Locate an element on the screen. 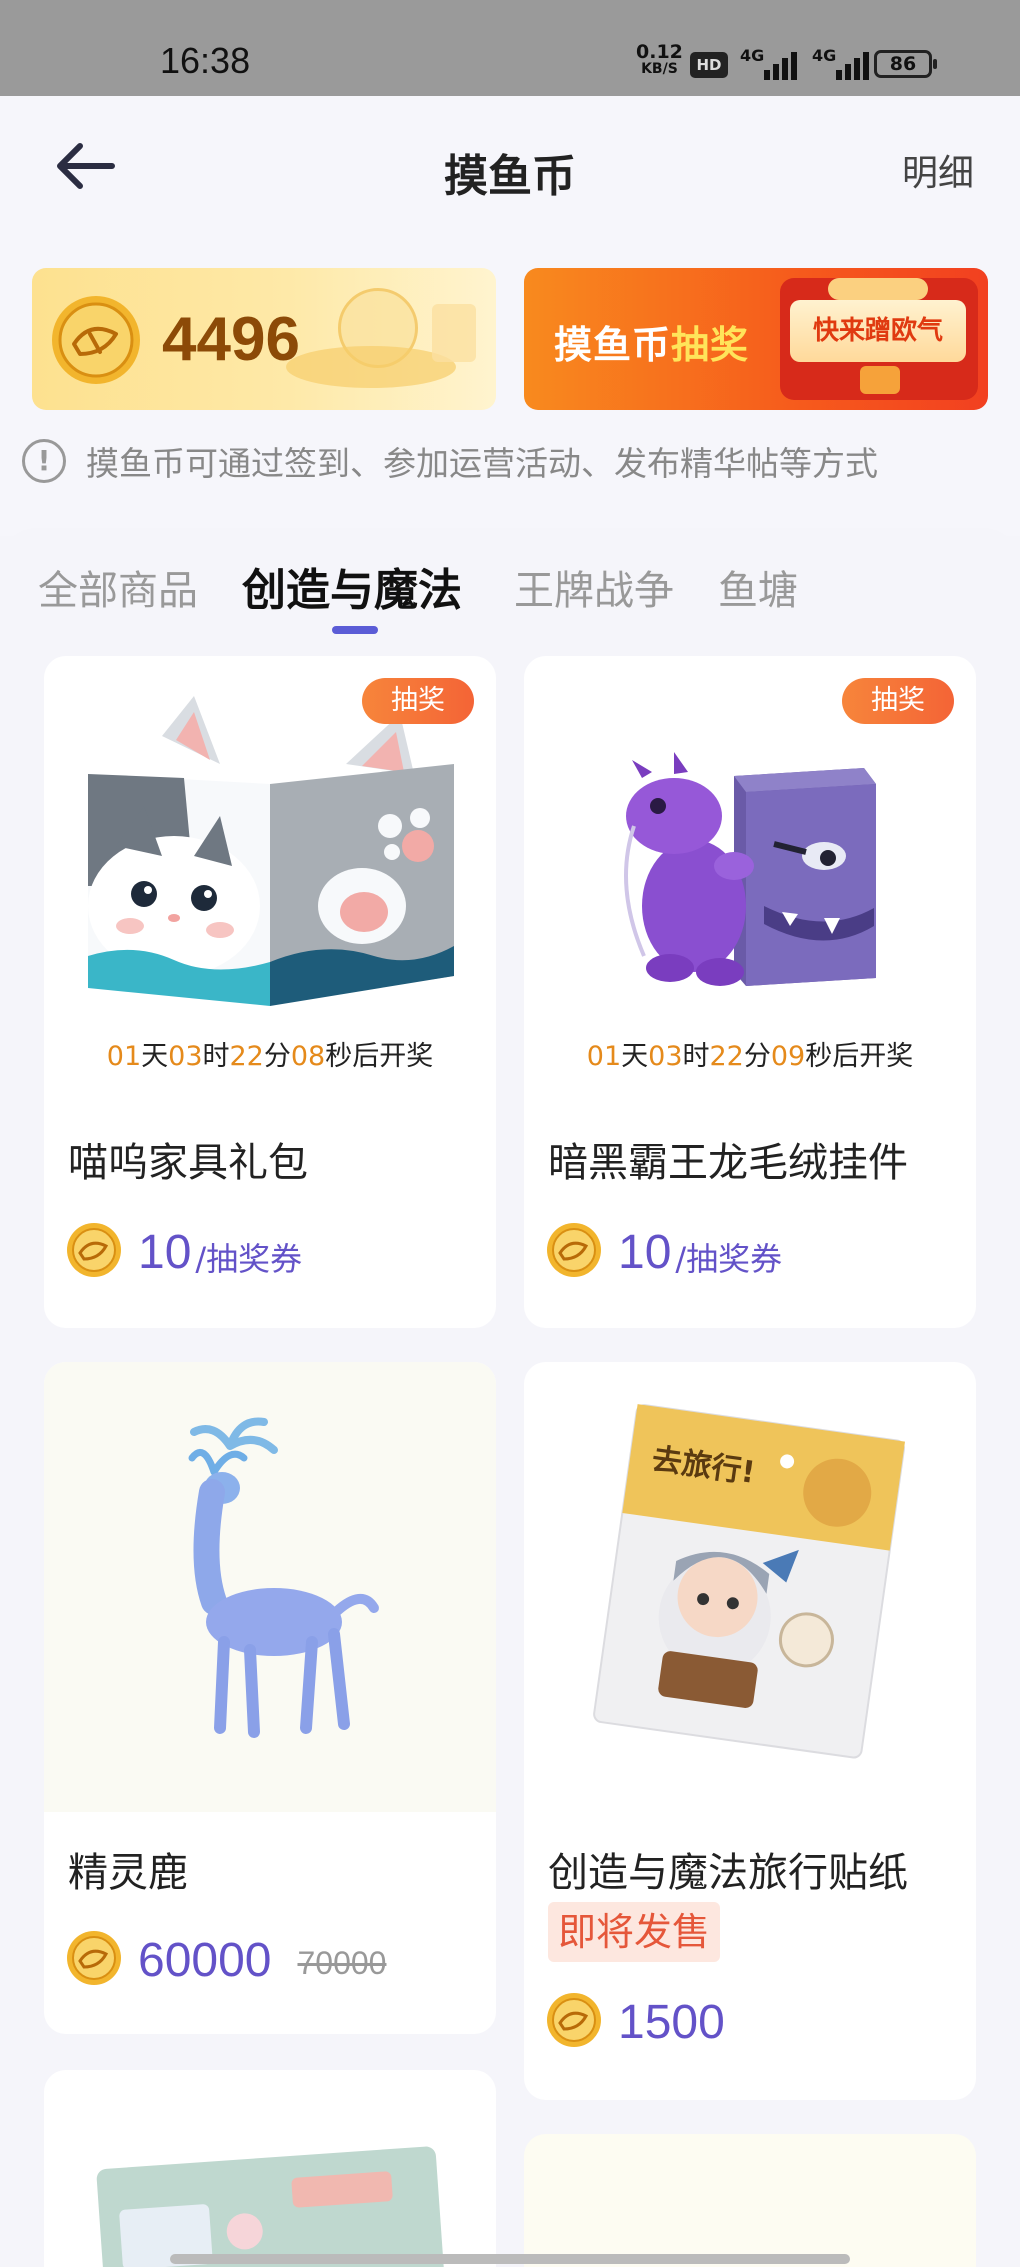  info-icon: ! is located at coordinates (44, 461).